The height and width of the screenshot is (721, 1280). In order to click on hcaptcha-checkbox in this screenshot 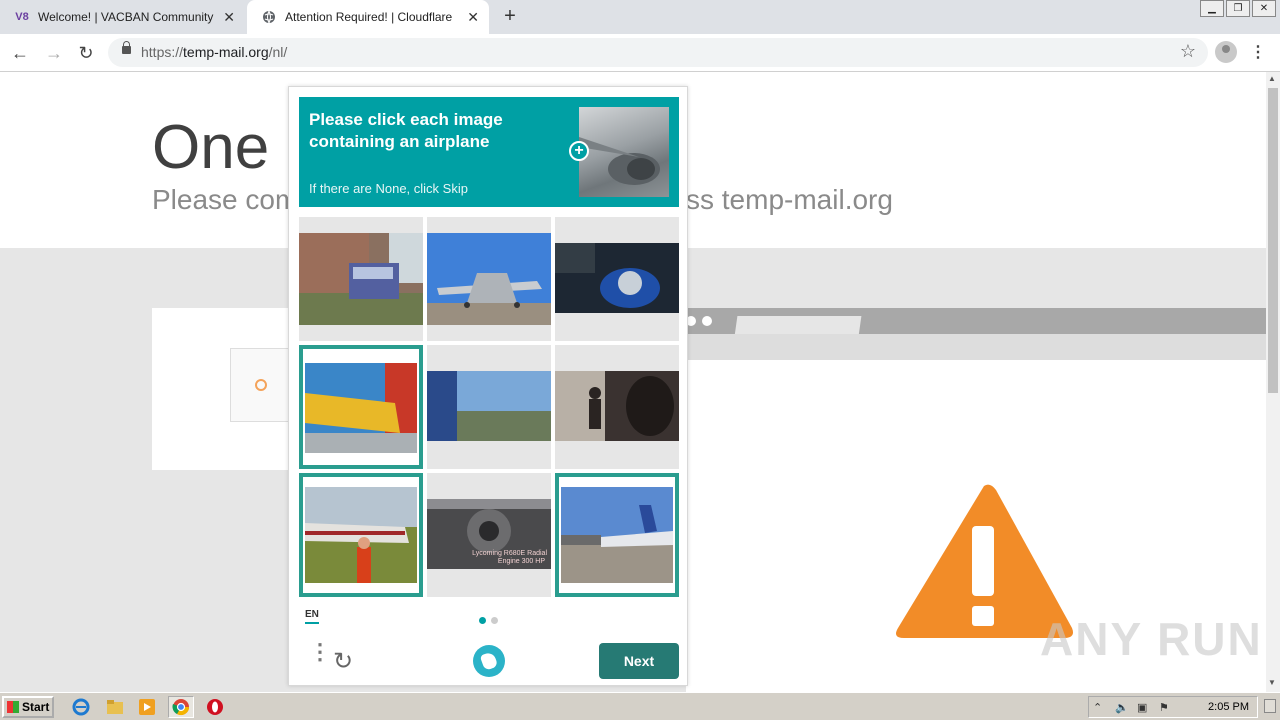, I will do `click(260, 385)`.